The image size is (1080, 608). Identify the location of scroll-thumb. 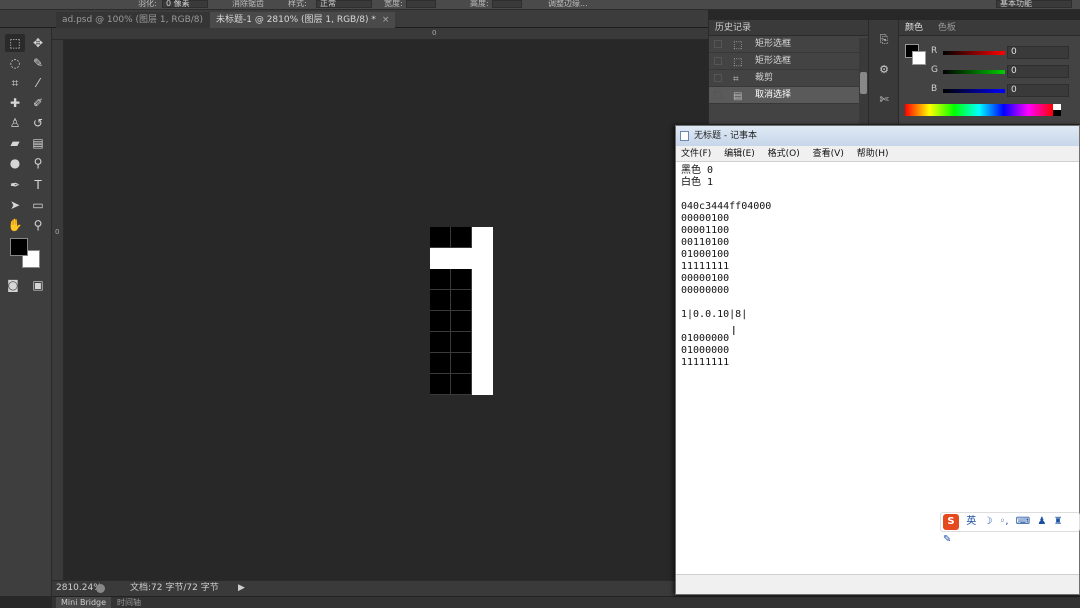
(863, 83).